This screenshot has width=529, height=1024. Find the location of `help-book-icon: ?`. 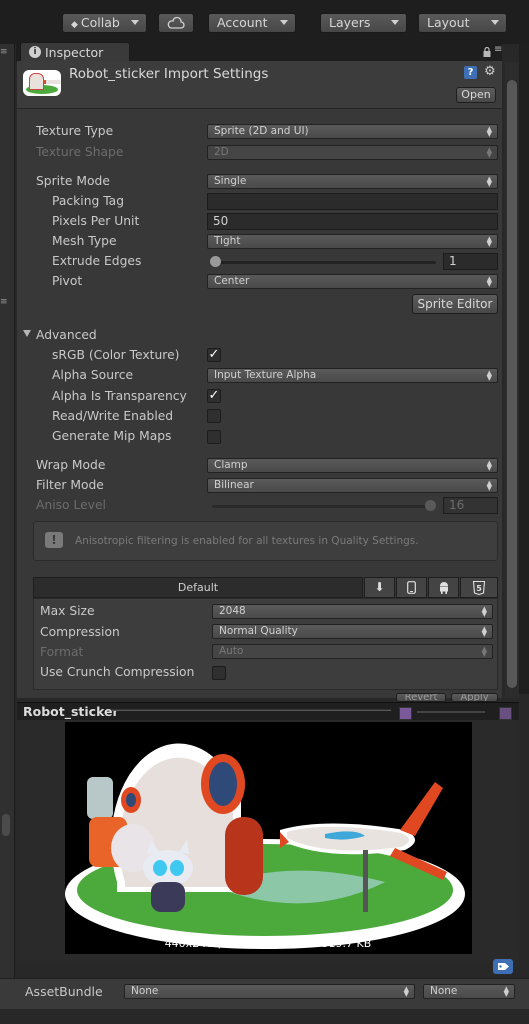

help-book-icon: ? is located at coordinates (470, 72).